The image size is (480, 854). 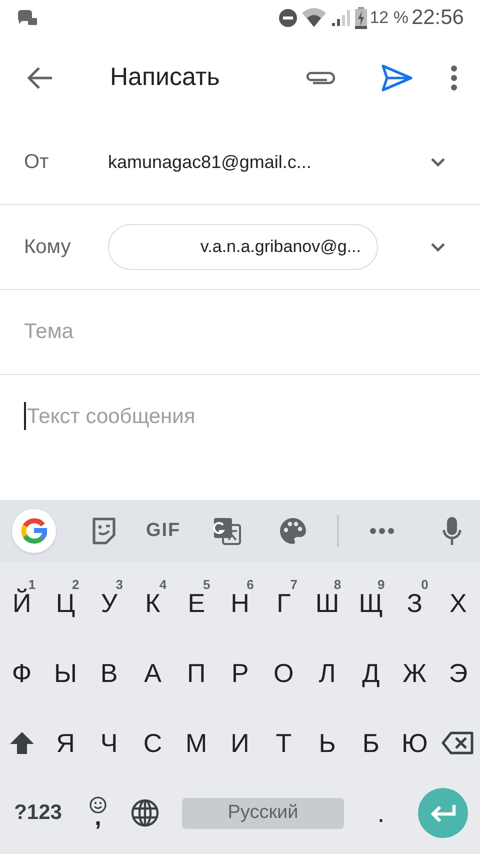 I want to click on field-label: Кому, so click(x=48, y=247).